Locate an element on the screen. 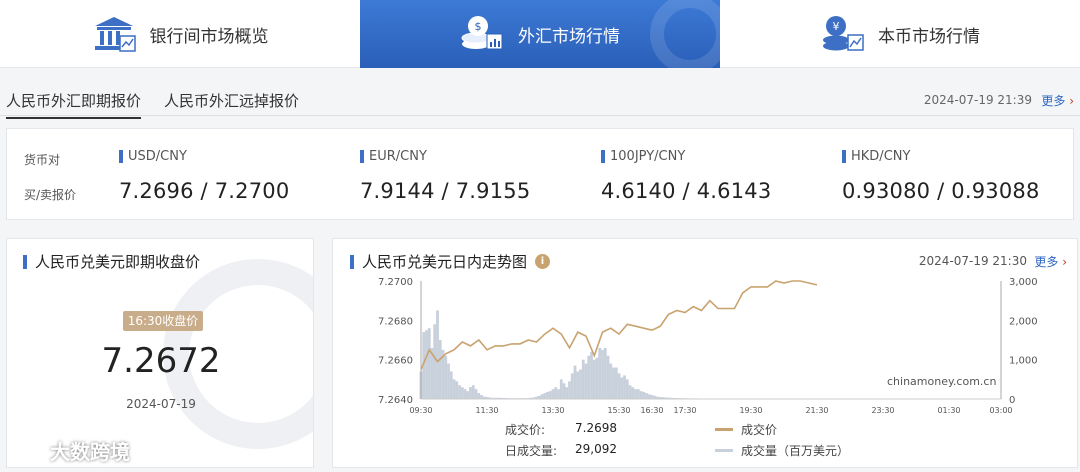  more-label: 更多 is located at coordinates (1053, 101).